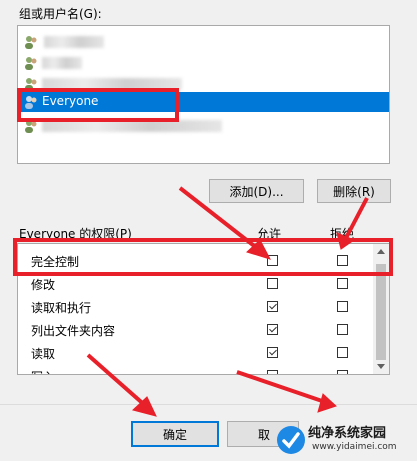  I want to click on scroll-down-arrow-icon, so click(381, 366).